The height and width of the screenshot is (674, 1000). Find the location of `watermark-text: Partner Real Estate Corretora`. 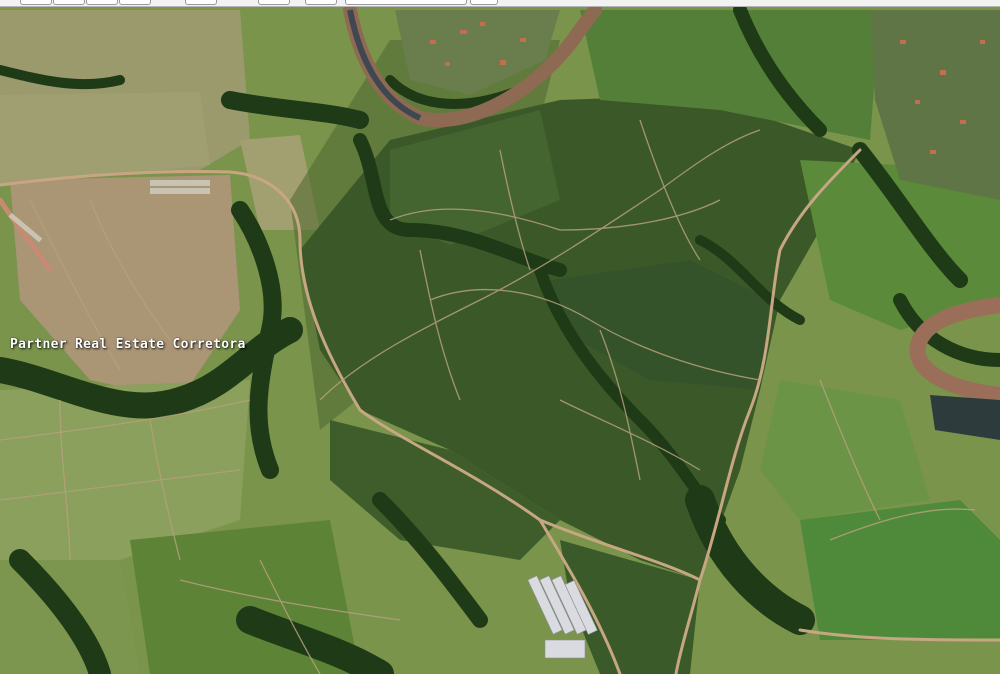

watermark-text: Partner Real Estate Corretora is located at coordinates (128, 344).